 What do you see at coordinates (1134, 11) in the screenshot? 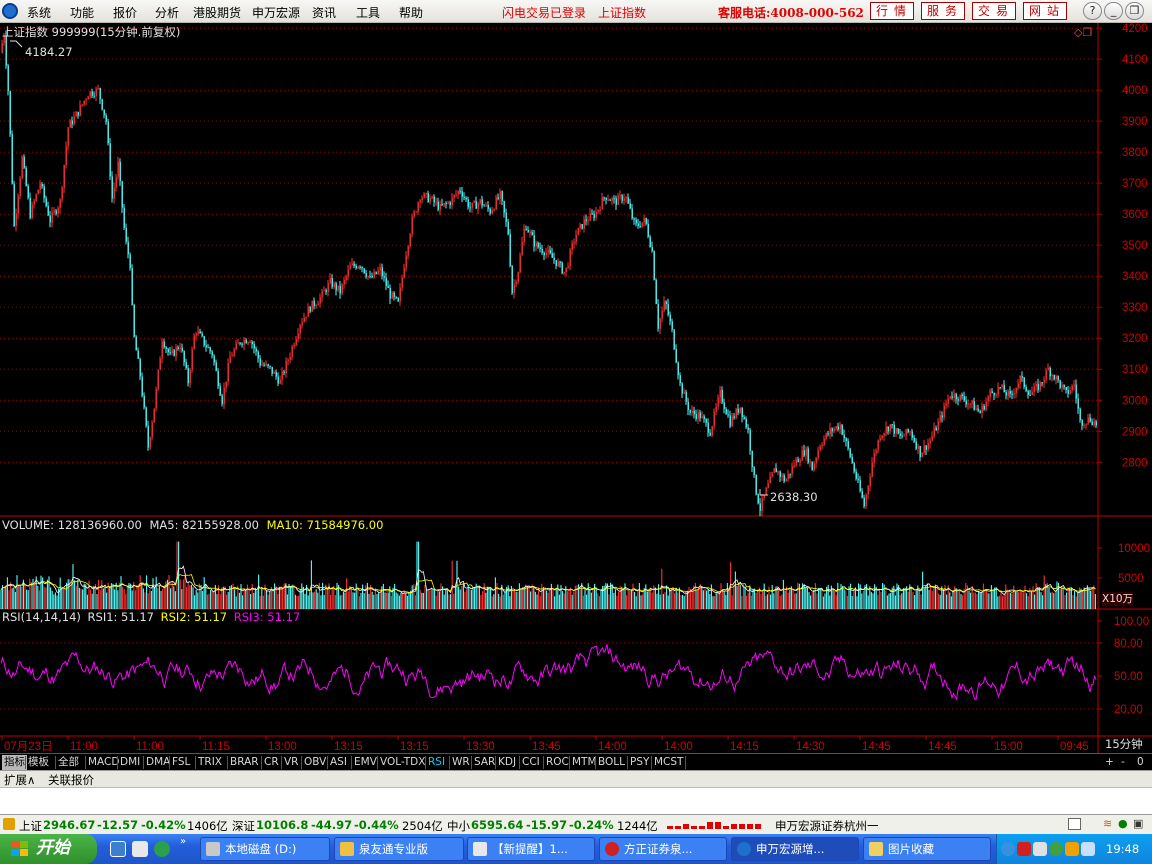
I see `restore-icon: ❐` at bounding box center [1134, 11].